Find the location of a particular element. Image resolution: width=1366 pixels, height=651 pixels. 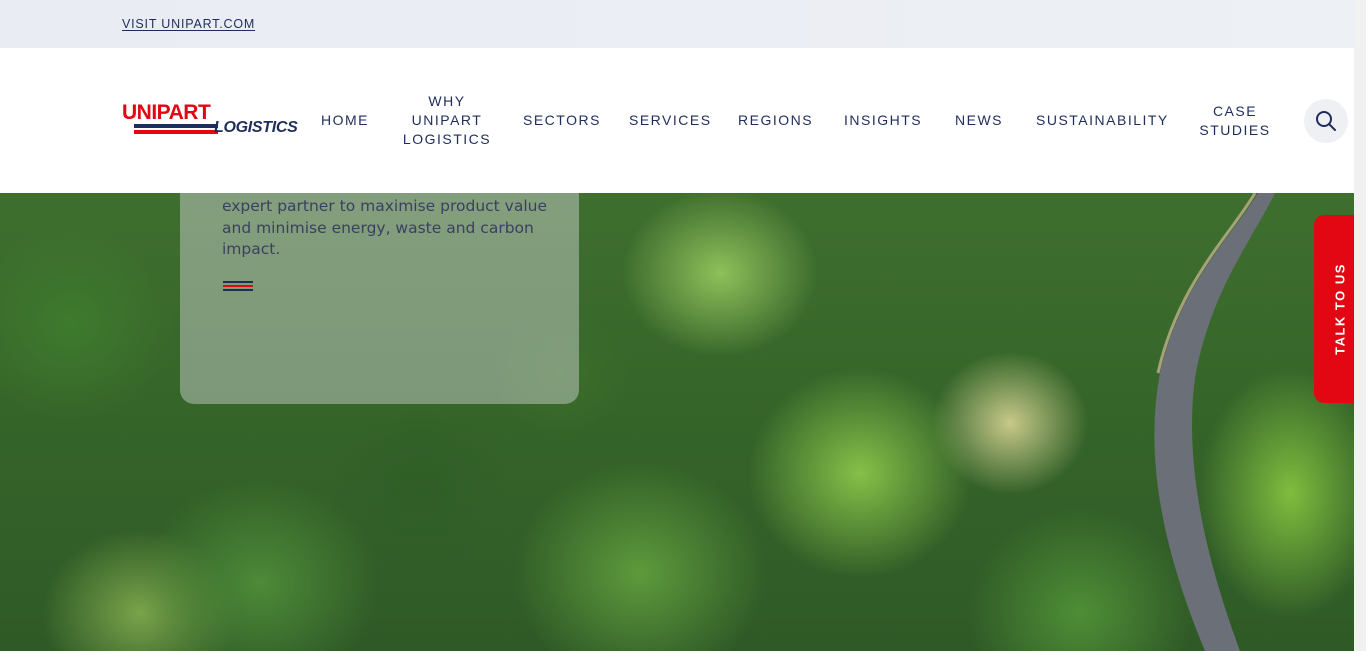

page-scrollbar is located at coordinates (1360, 325).